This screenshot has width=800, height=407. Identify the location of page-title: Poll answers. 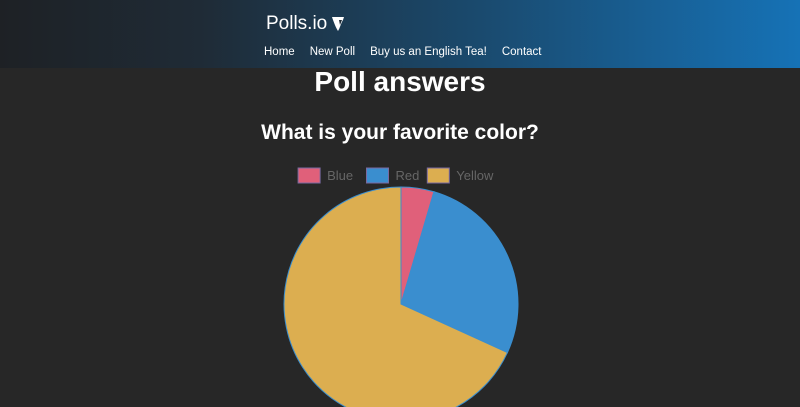
(400, 81).